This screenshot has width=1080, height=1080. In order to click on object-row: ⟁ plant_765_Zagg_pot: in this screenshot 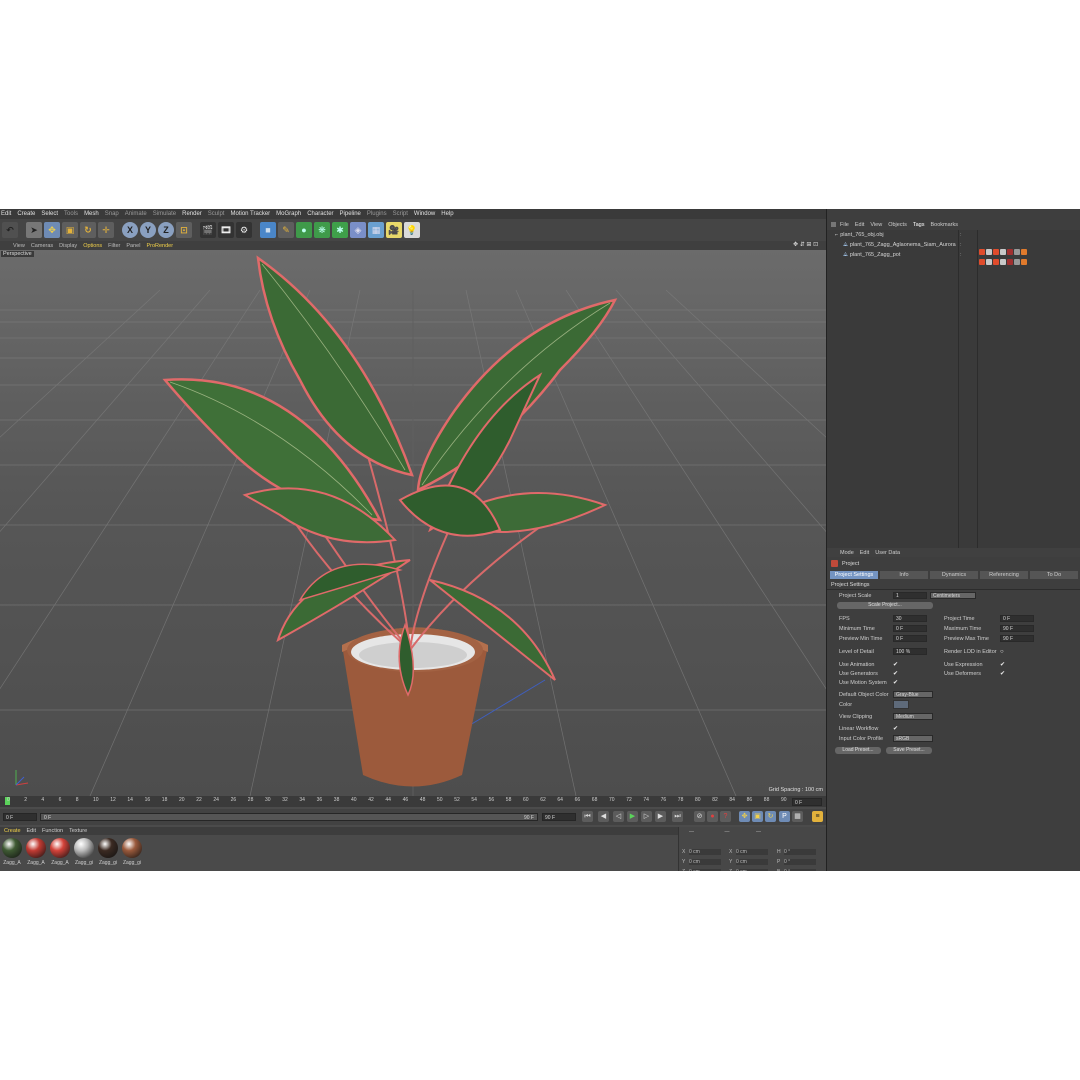, I will do `click(935, 258)`.